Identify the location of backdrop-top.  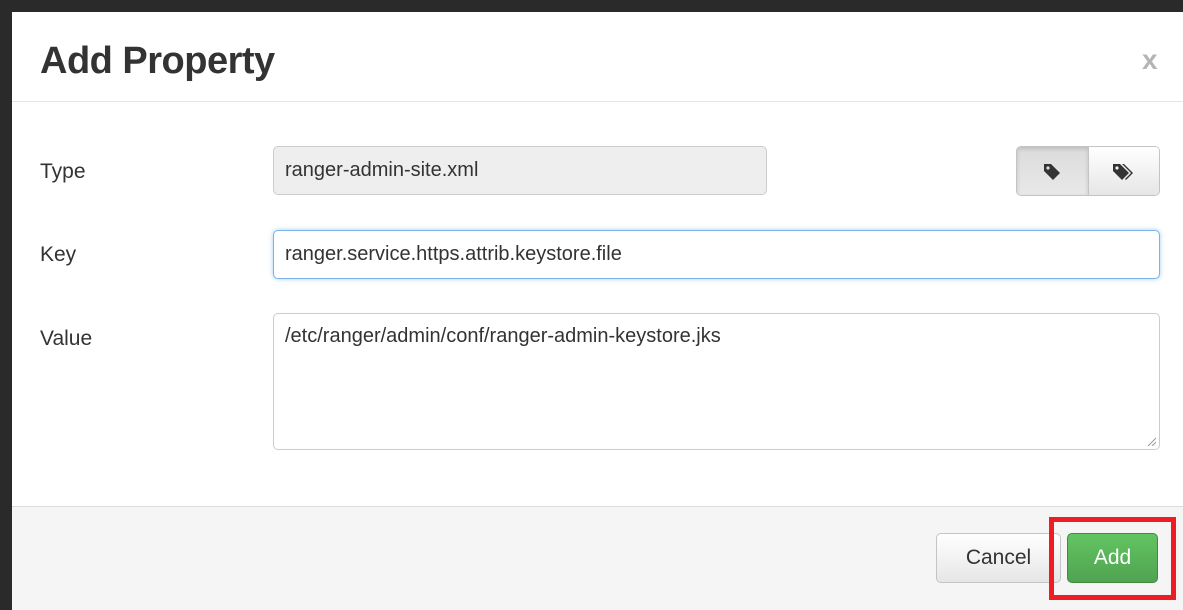
(591, 6).